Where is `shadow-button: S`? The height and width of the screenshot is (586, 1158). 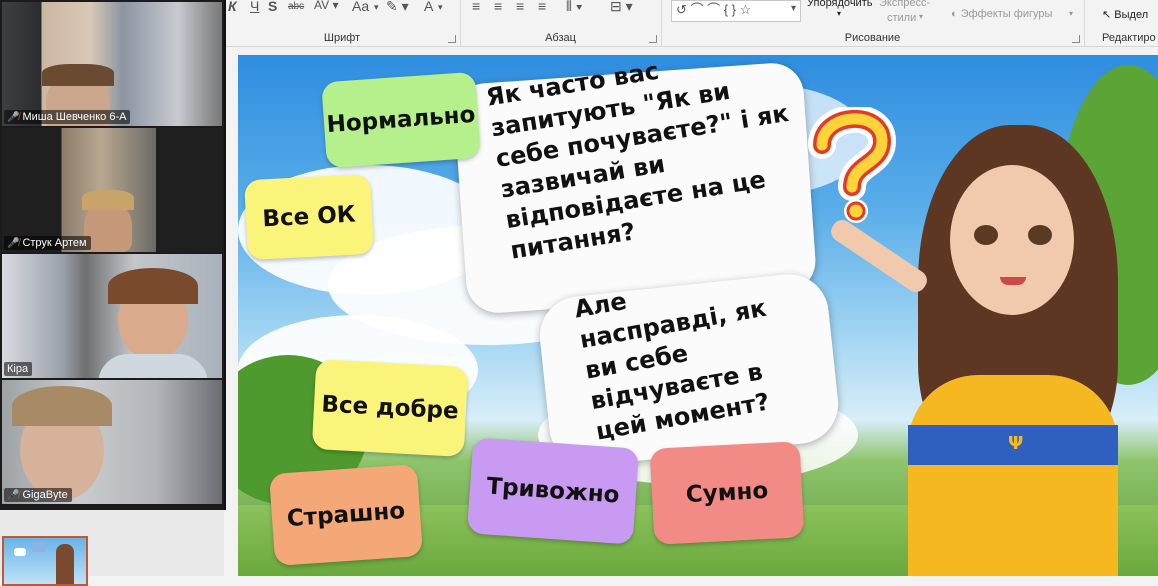 shadow-button: S is located at coordinates (272, 7).